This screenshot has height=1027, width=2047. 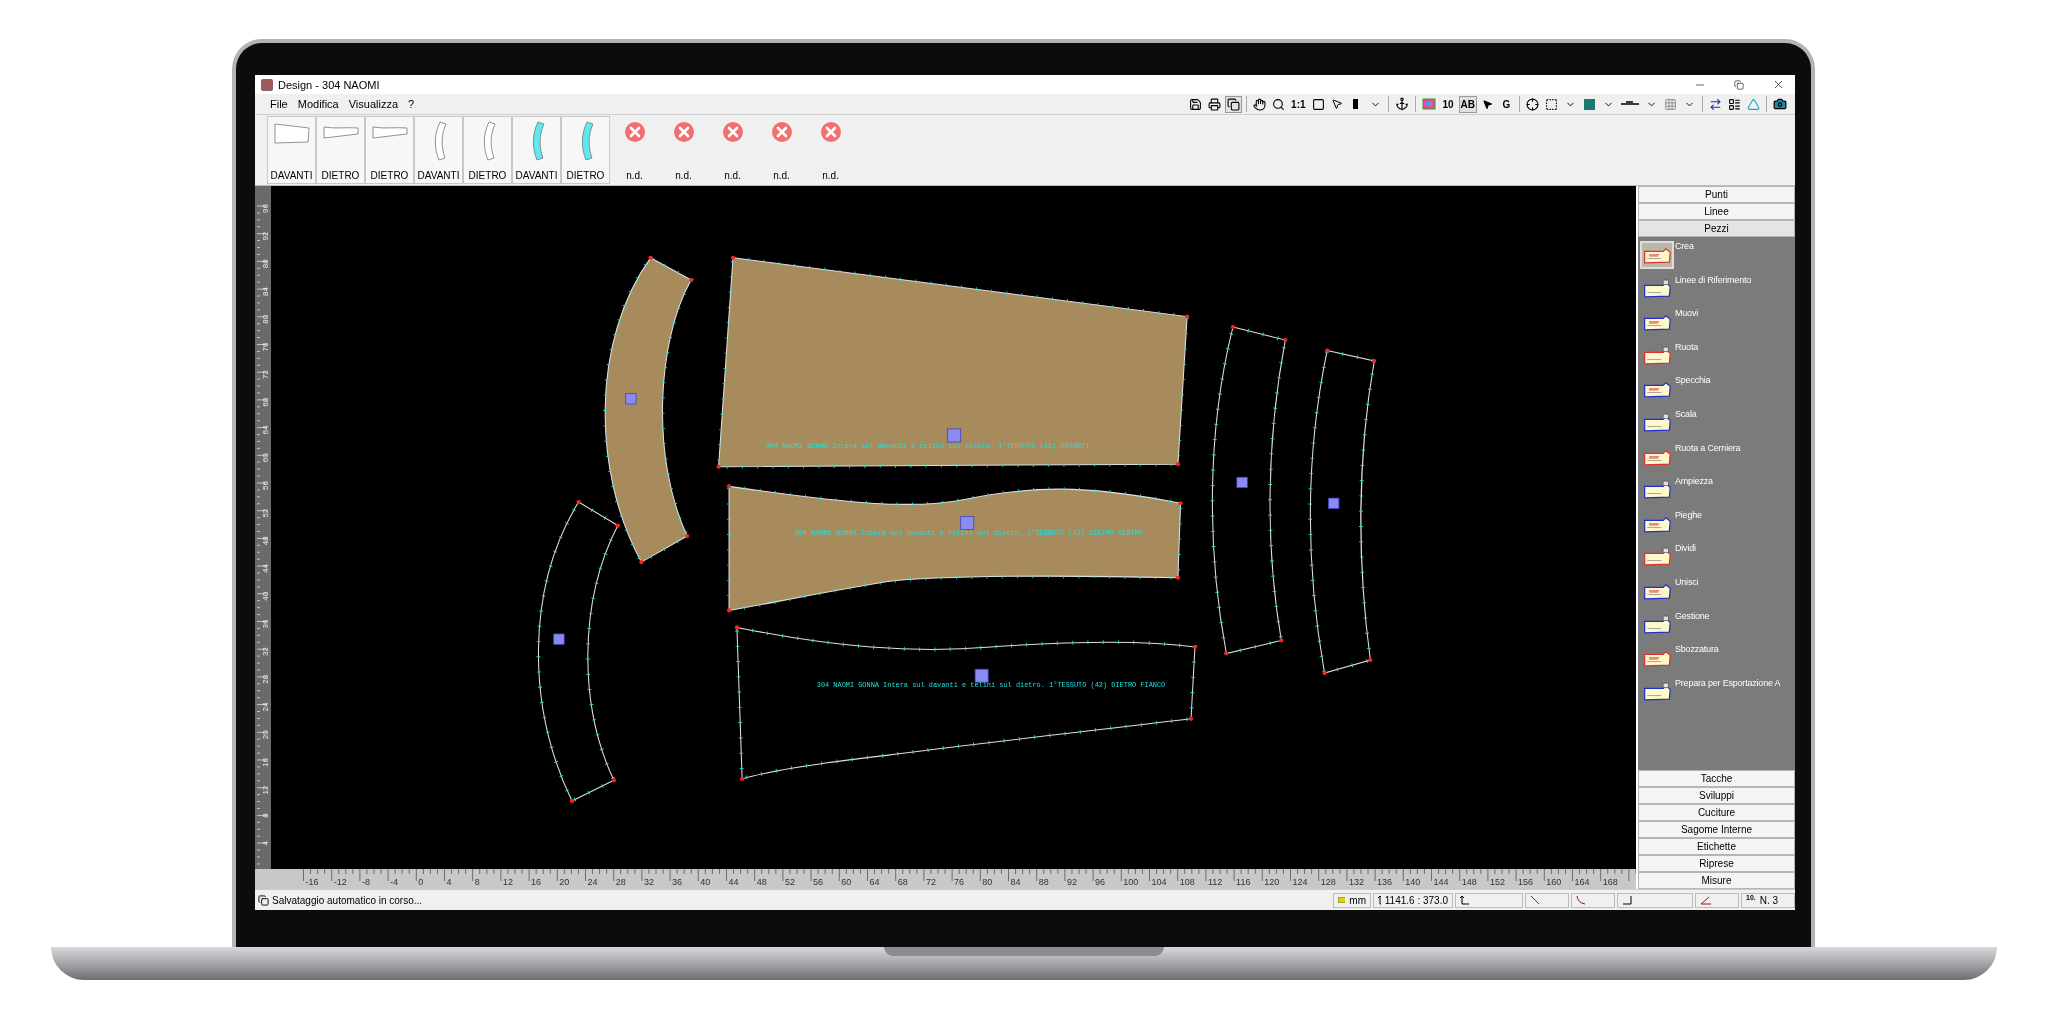 I want to click on tool-item: Ruota a Cerniera, so click(x=1716, y=458).